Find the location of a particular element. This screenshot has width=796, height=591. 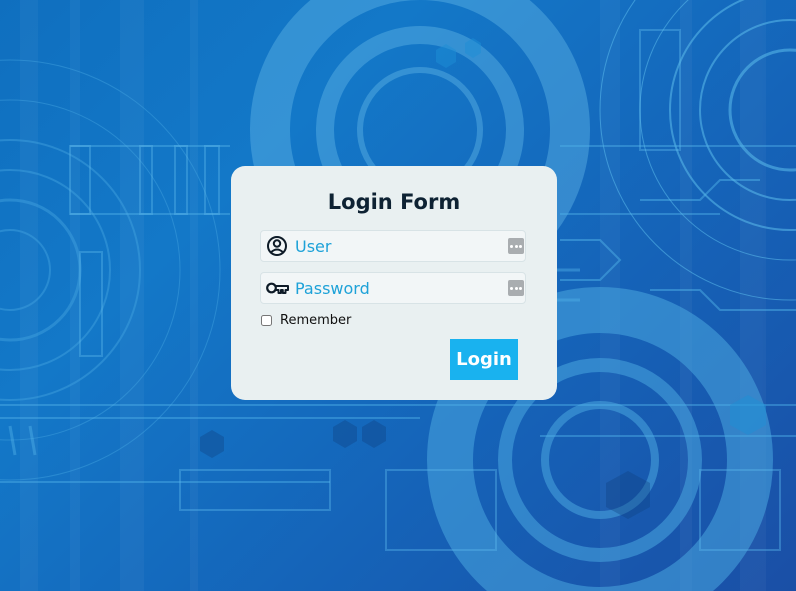

key-icon is located at coordinates (277, 288).